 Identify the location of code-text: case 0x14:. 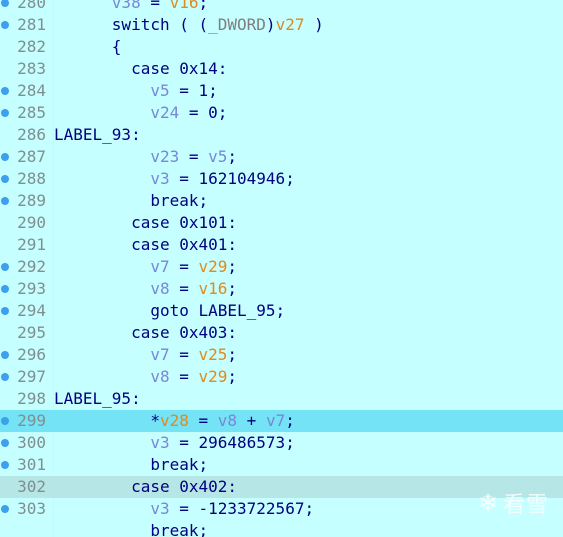
(140, 69).